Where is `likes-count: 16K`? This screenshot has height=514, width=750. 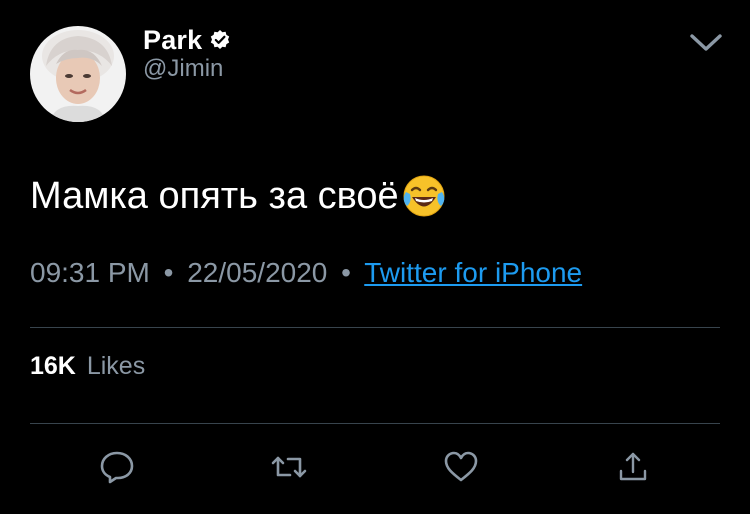
likes-count: 16K is located at coordinates (53, 366).